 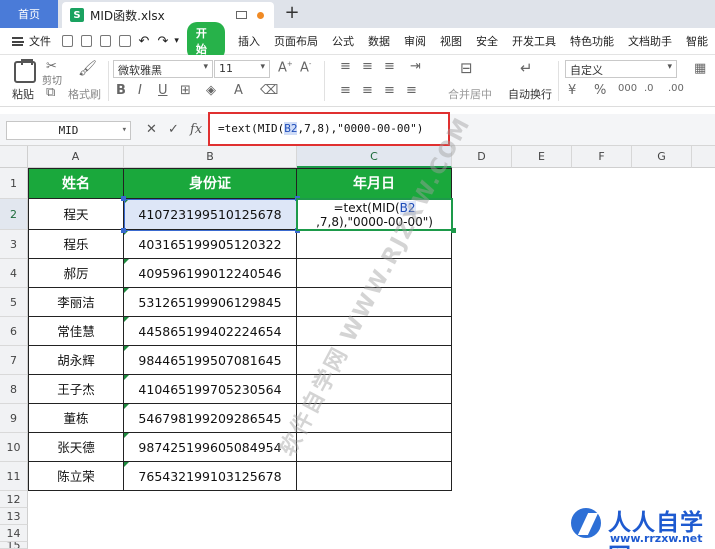 I want to click on menu-formulas: 公式, so click(x=343, y=41).